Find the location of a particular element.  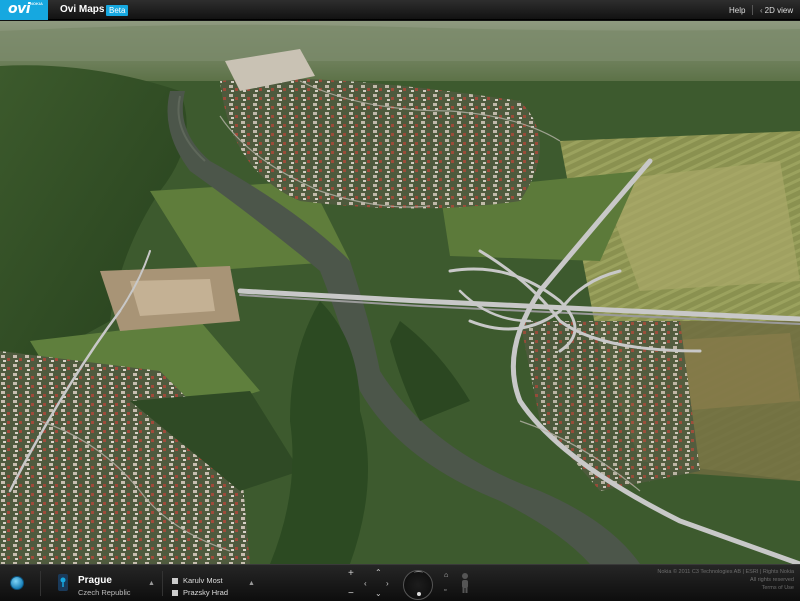

current-city: Prague is located at coordinates (95, 580).